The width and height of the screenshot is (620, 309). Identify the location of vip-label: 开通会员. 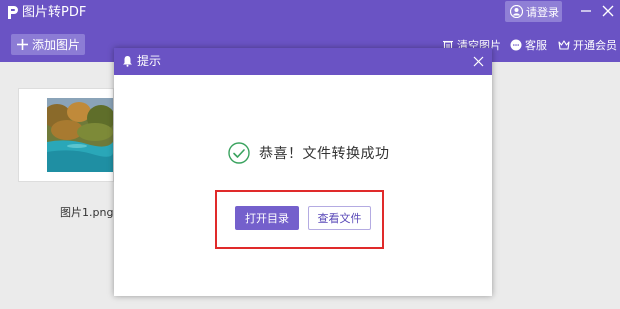
(595, 45).